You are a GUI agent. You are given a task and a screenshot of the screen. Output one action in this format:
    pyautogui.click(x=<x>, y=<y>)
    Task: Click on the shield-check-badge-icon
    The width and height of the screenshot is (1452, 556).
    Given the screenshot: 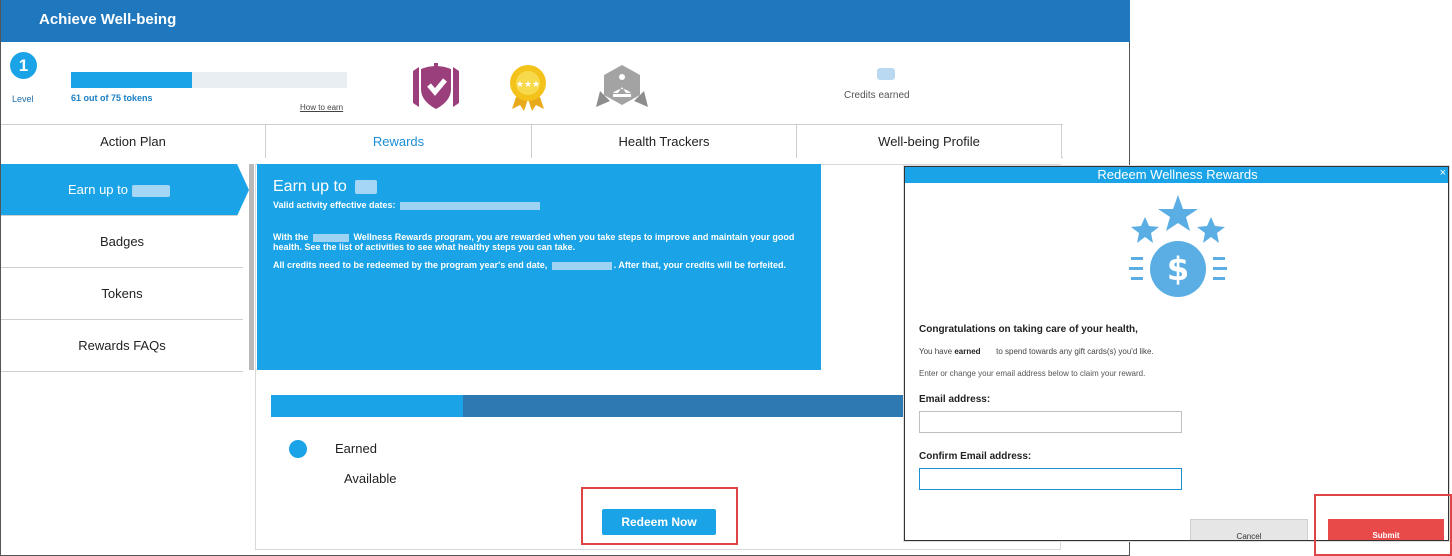 What is the action you would take?
    pyautogui.click(x=436, y=87)
    